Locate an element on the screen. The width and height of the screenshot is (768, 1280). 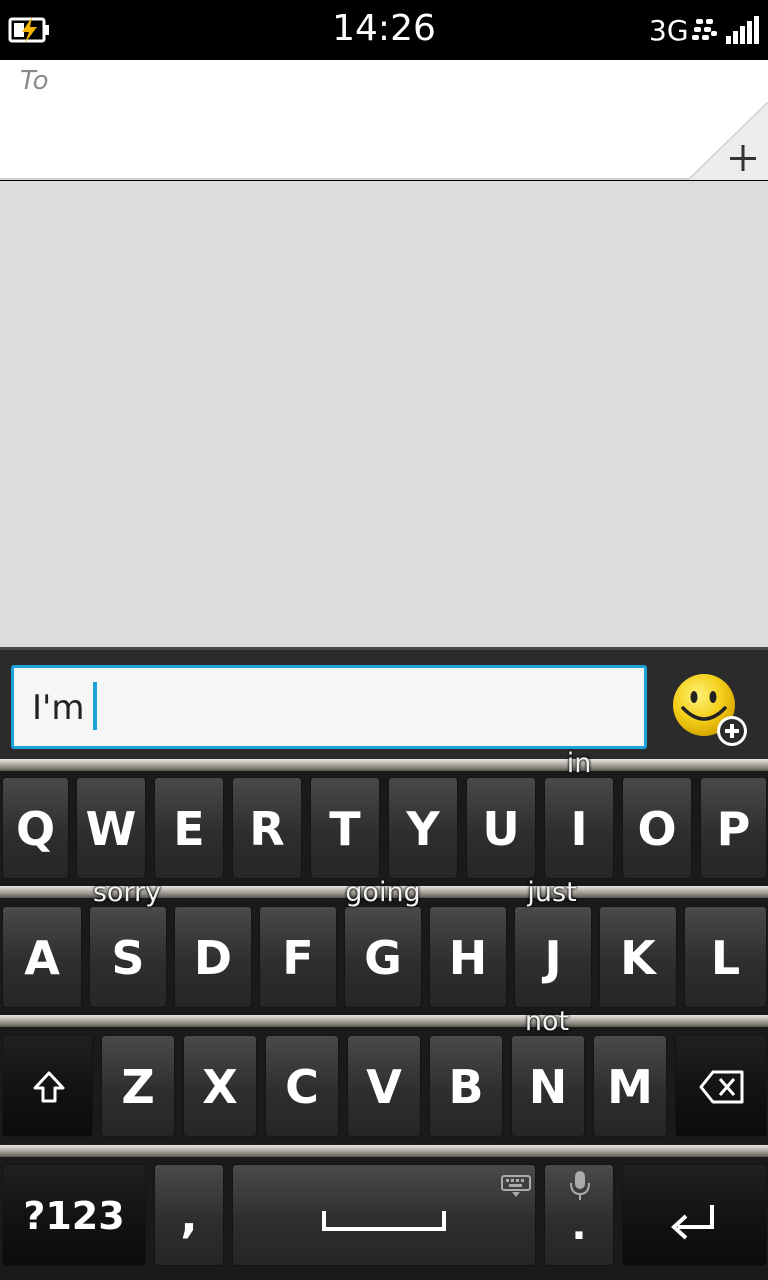
emoji-button is located at coordinates (710, 710).